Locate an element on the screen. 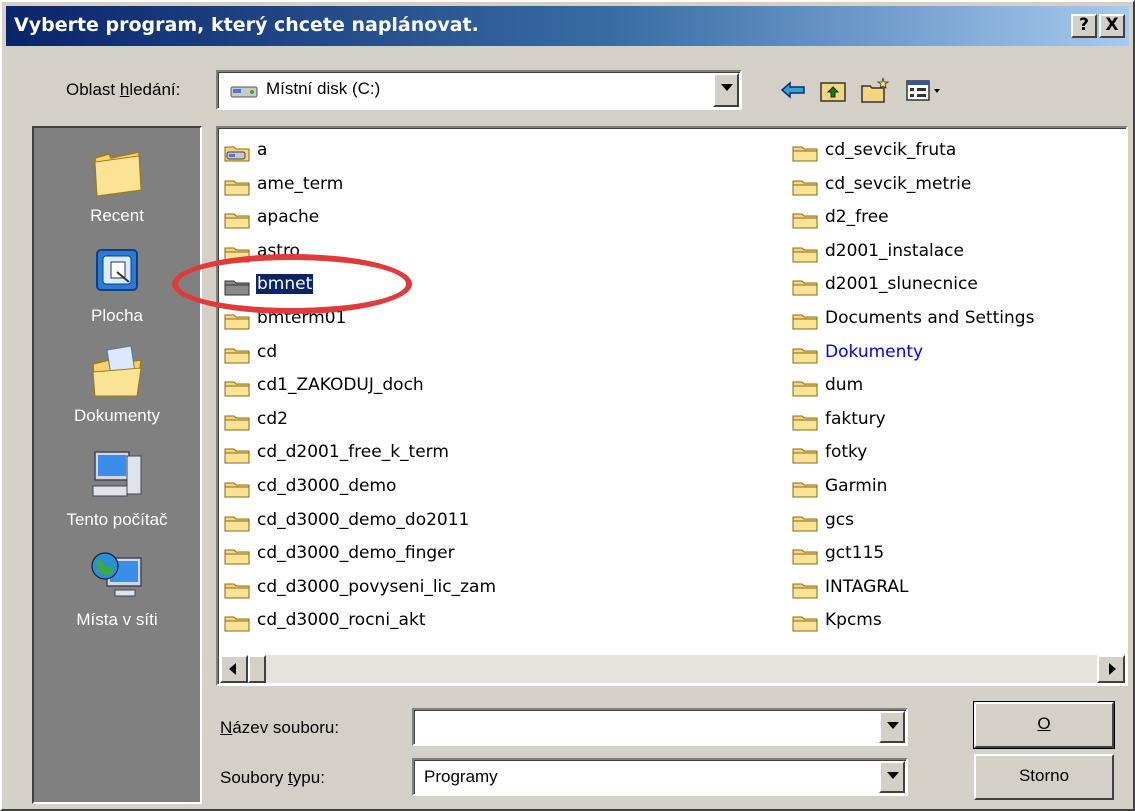 The image size is (1135, 811). close-button: X is located at coordinates (1112, 26).